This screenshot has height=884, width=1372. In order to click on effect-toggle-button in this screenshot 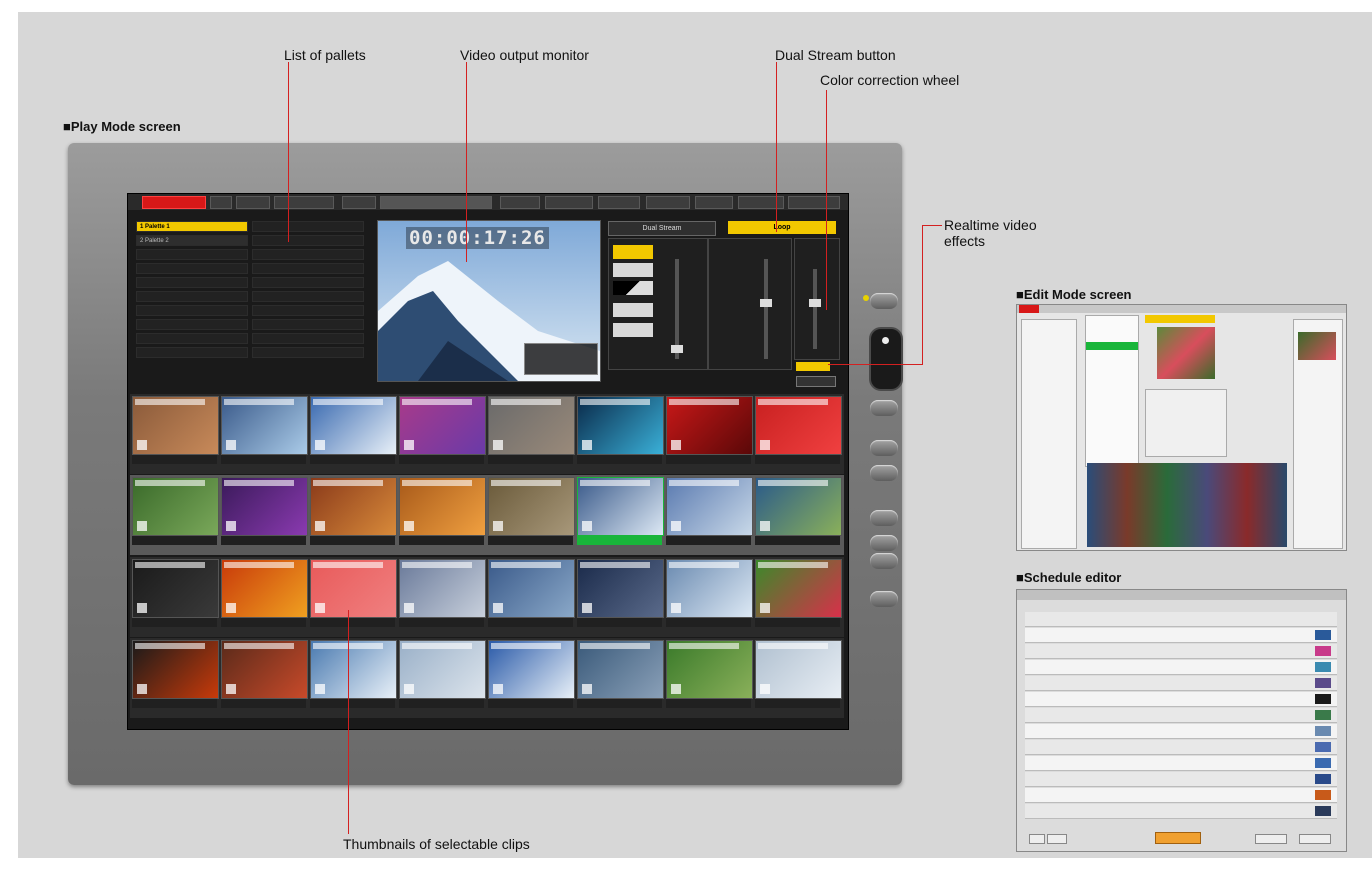, I will do `click(813, 366)`.